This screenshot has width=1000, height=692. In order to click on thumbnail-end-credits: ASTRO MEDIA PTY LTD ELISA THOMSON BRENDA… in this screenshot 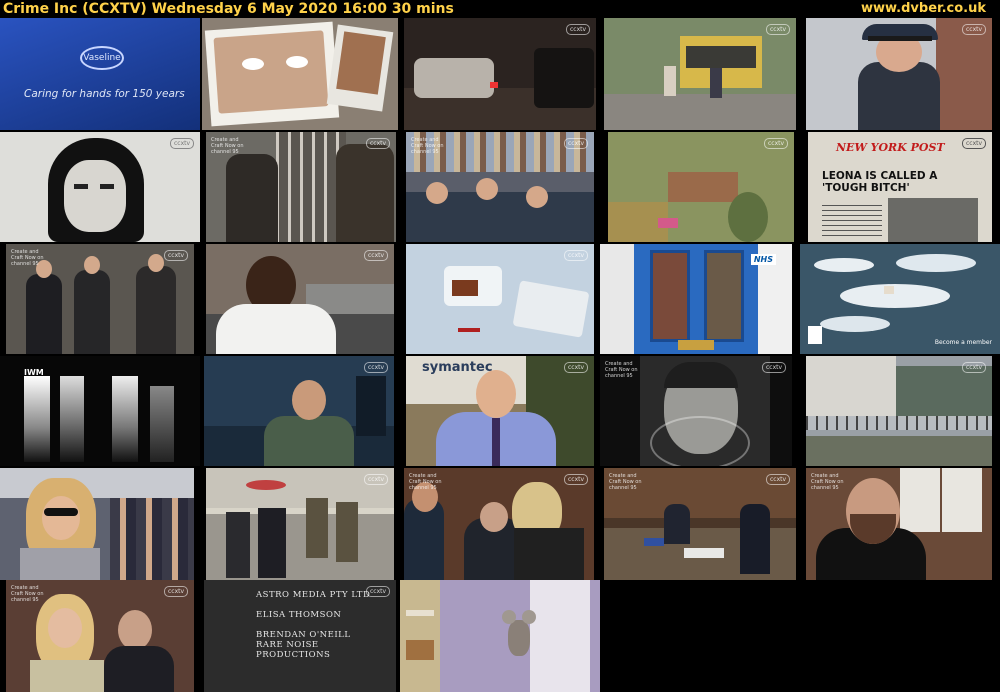, I will do `click(300, 636)`.